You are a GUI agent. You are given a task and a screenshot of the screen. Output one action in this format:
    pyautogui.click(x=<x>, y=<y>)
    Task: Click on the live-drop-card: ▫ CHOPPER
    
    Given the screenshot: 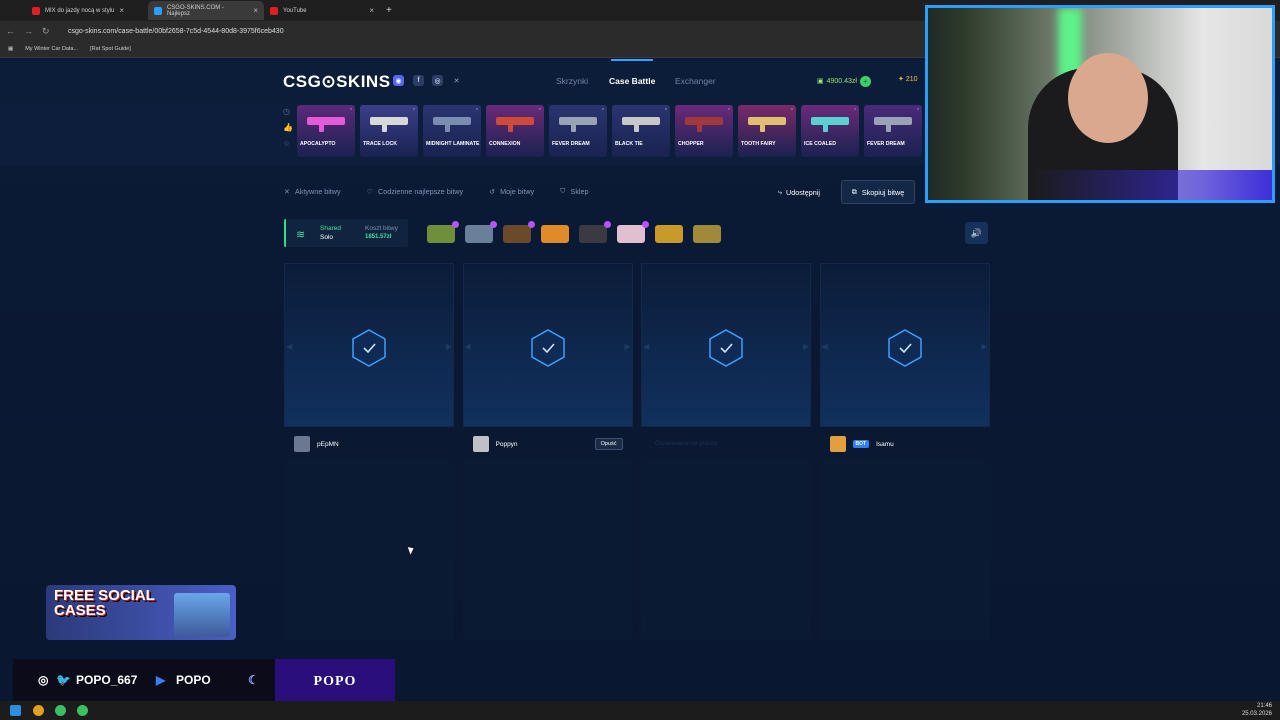 What is the action you would take?
    pyautogui.click(x=704, y=131)
    